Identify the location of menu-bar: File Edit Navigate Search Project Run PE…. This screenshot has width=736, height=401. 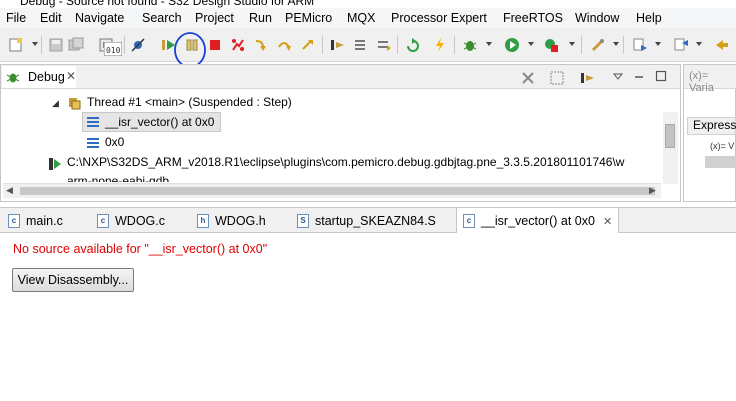
(368, 18).